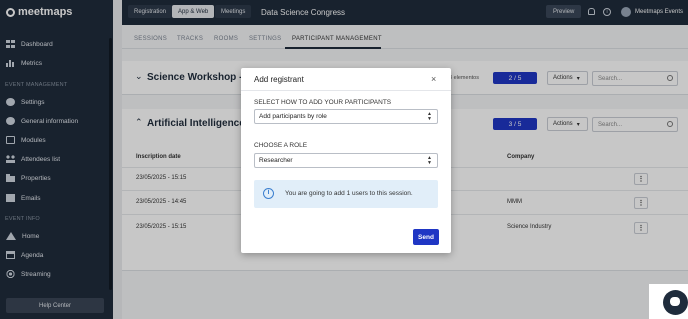  Describe the element at coordinates (346, 116) in the screenshot. I see `add-method-select: Add participants by role ▲ ▼` at that location.